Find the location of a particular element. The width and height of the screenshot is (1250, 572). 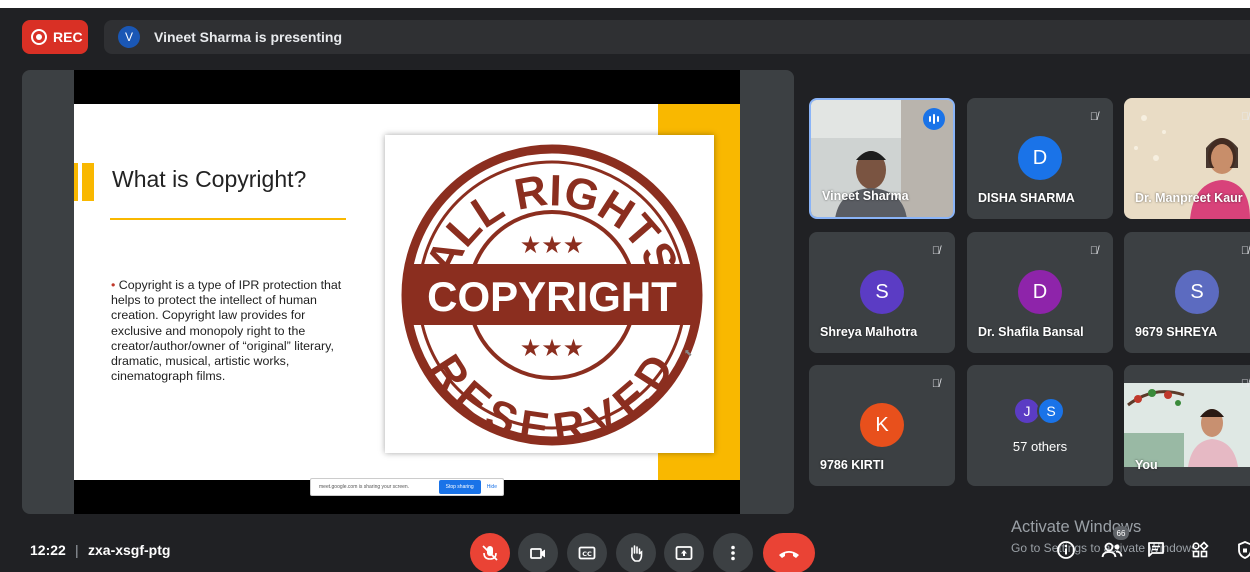

more-options-button is located at coordinates (733, 552).